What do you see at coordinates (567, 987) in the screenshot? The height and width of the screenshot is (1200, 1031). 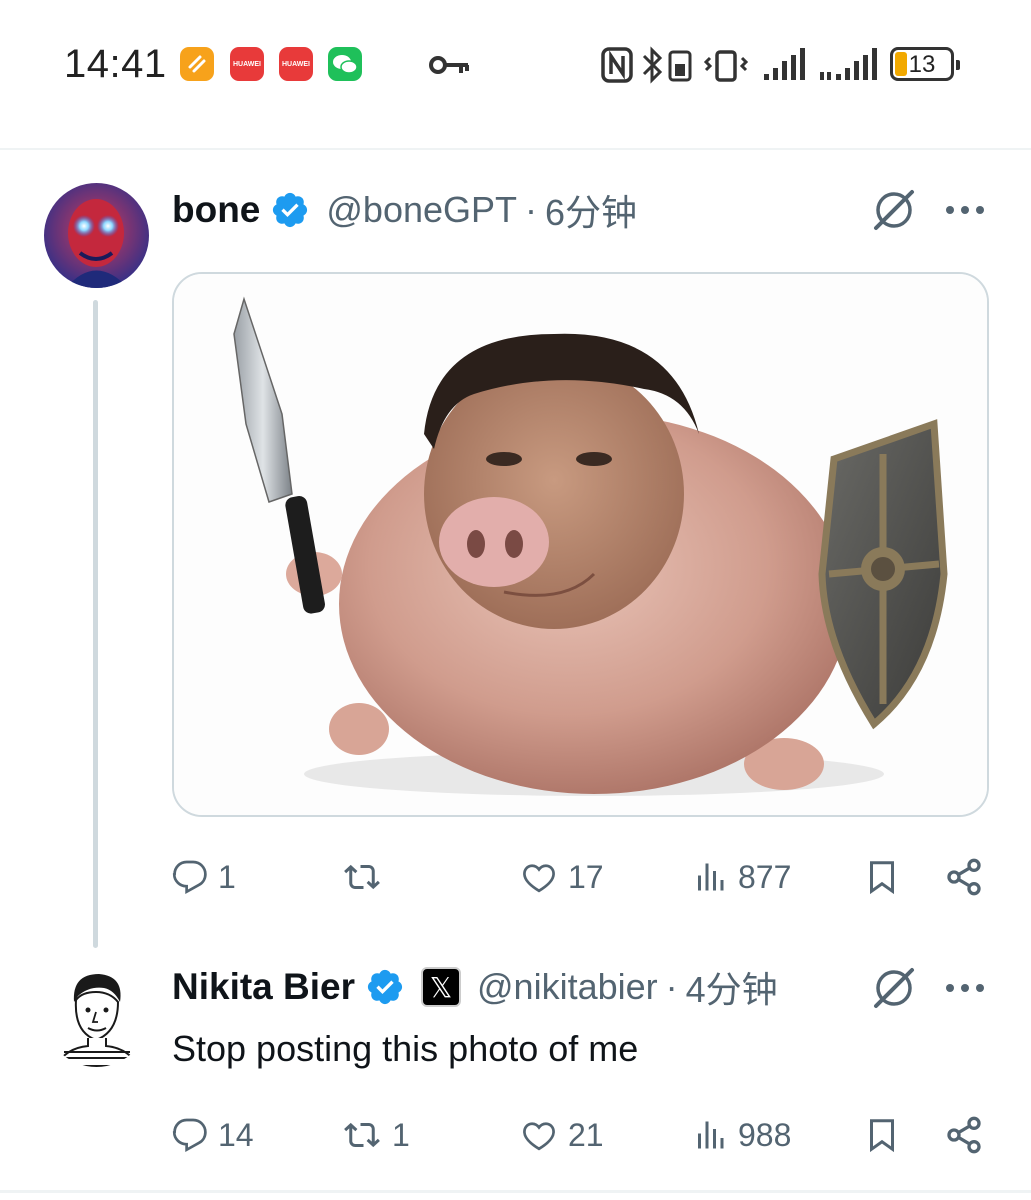 I see `handle: @nikitabier` at bounding box center [567, 987].